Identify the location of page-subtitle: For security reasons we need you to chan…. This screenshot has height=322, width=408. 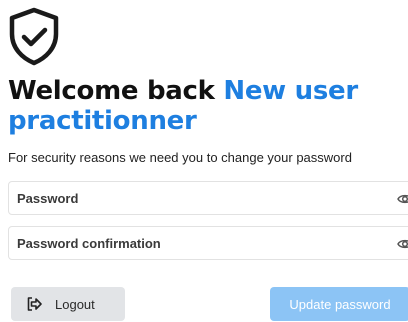
(180, 157).